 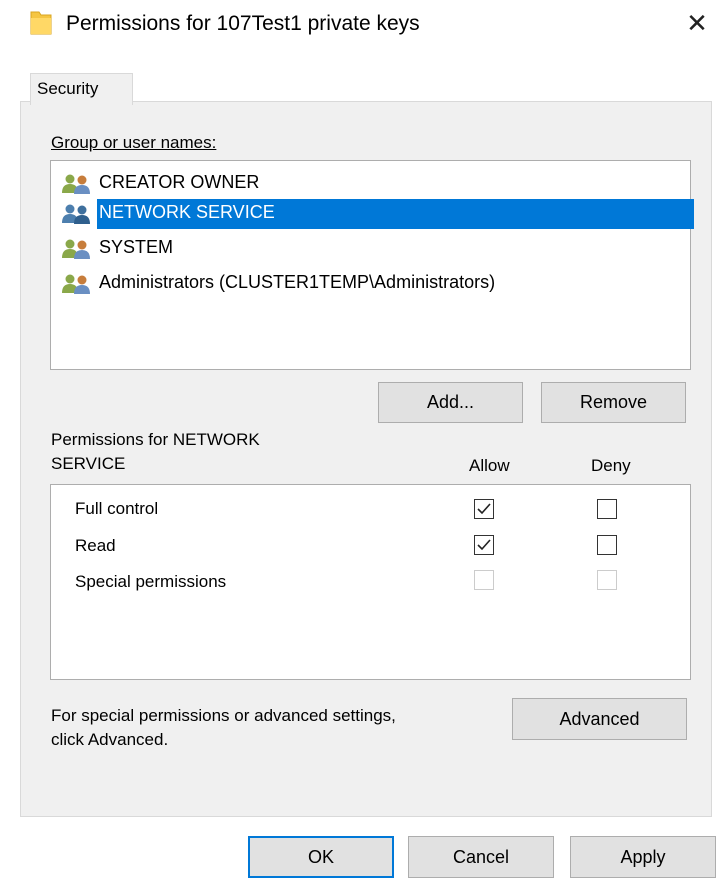 What do you see at coordinates (95, 545) in the screenshot?
I see `permission-name: Read` at bounding box center [95, 545].